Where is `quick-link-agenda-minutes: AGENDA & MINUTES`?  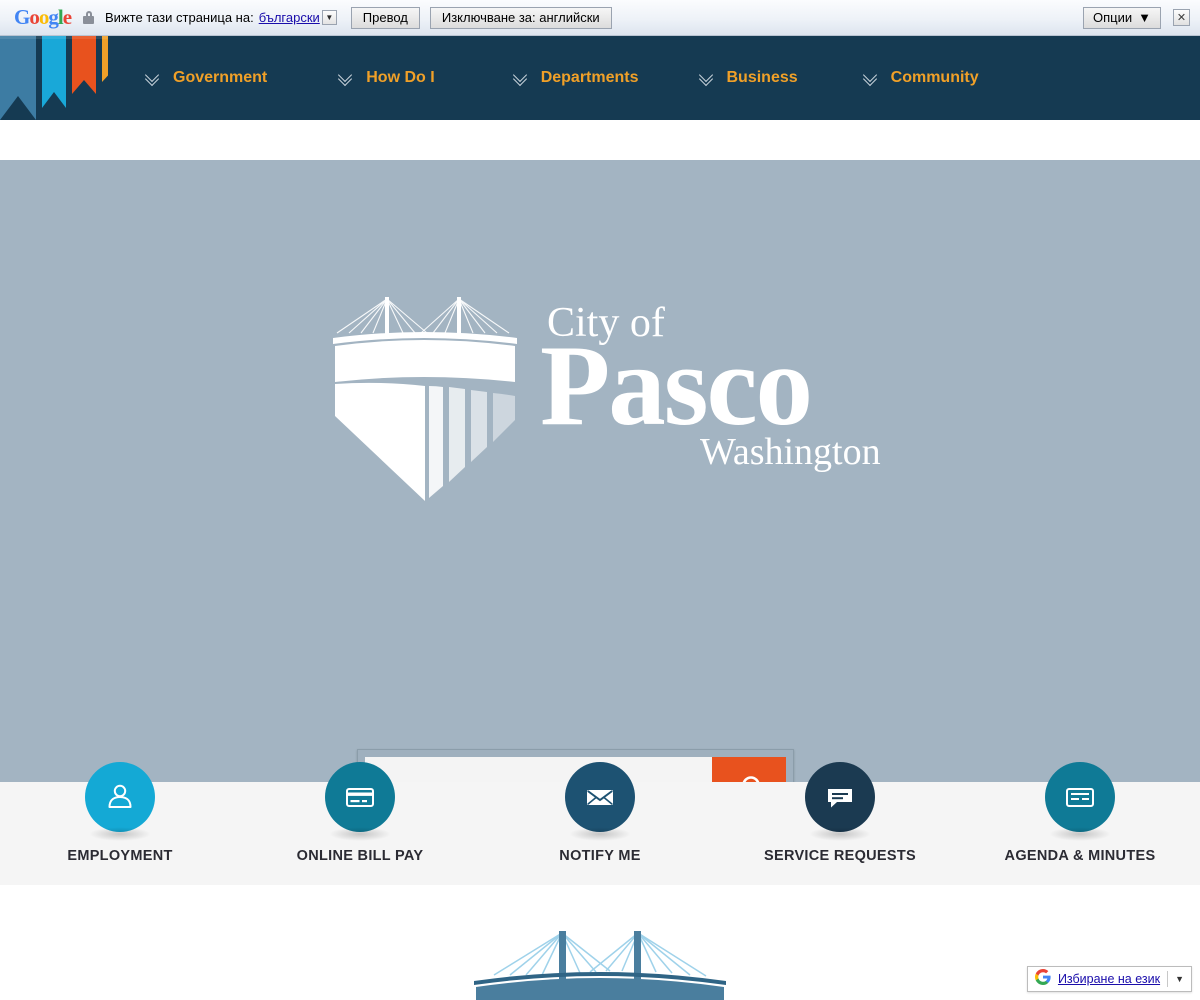 quick-link-agenda-minutes: AGENDA & MINUTES is located at coordinates (1080, 824).